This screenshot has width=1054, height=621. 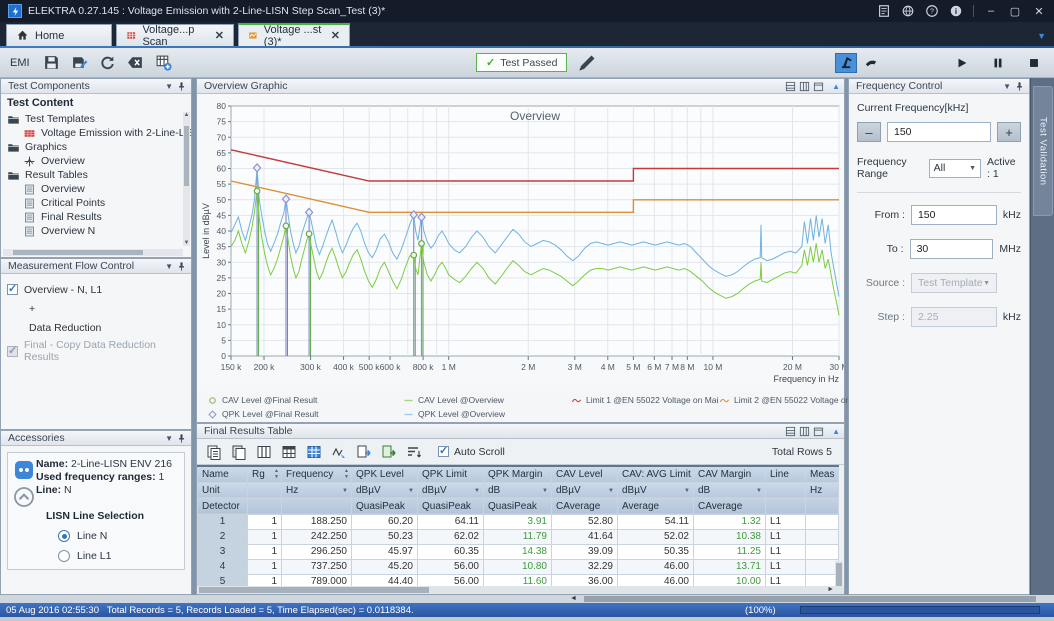 I want to click on final-results-header: Final Results Table ▲, so click(x=520, y=431).